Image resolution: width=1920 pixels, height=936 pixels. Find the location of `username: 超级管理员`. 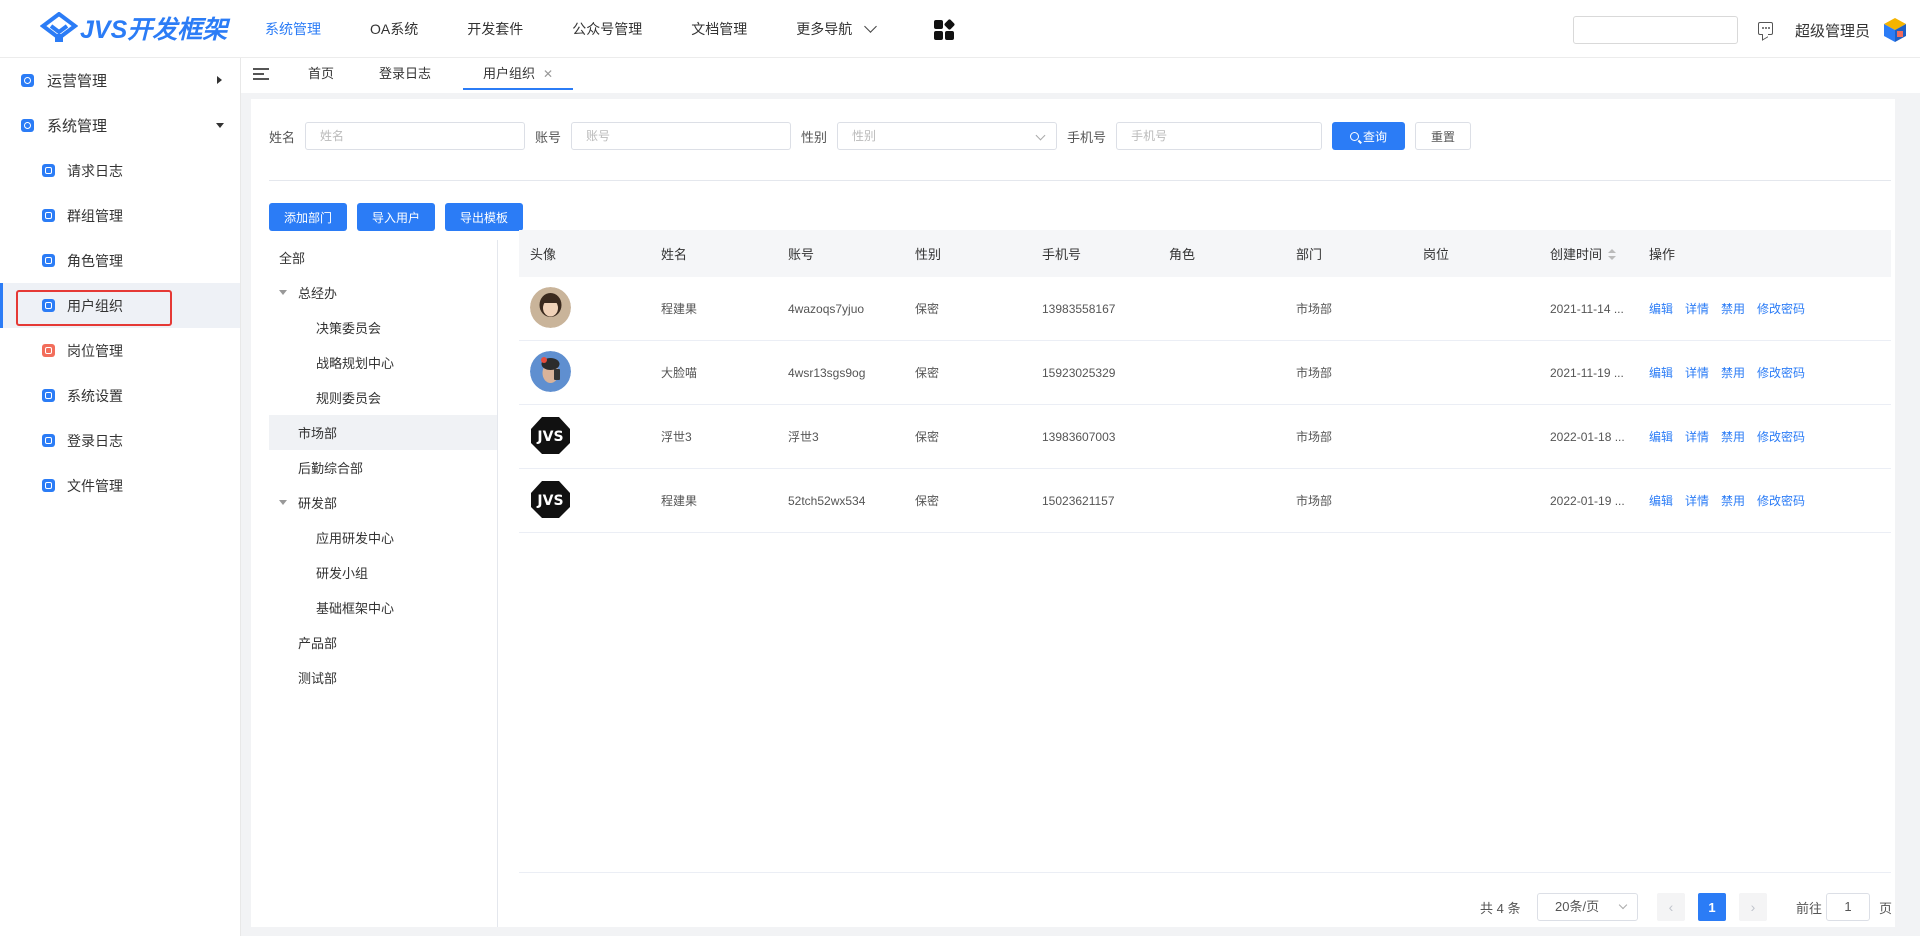

username: 超级管理员 is located at coordinates (1832, 30).